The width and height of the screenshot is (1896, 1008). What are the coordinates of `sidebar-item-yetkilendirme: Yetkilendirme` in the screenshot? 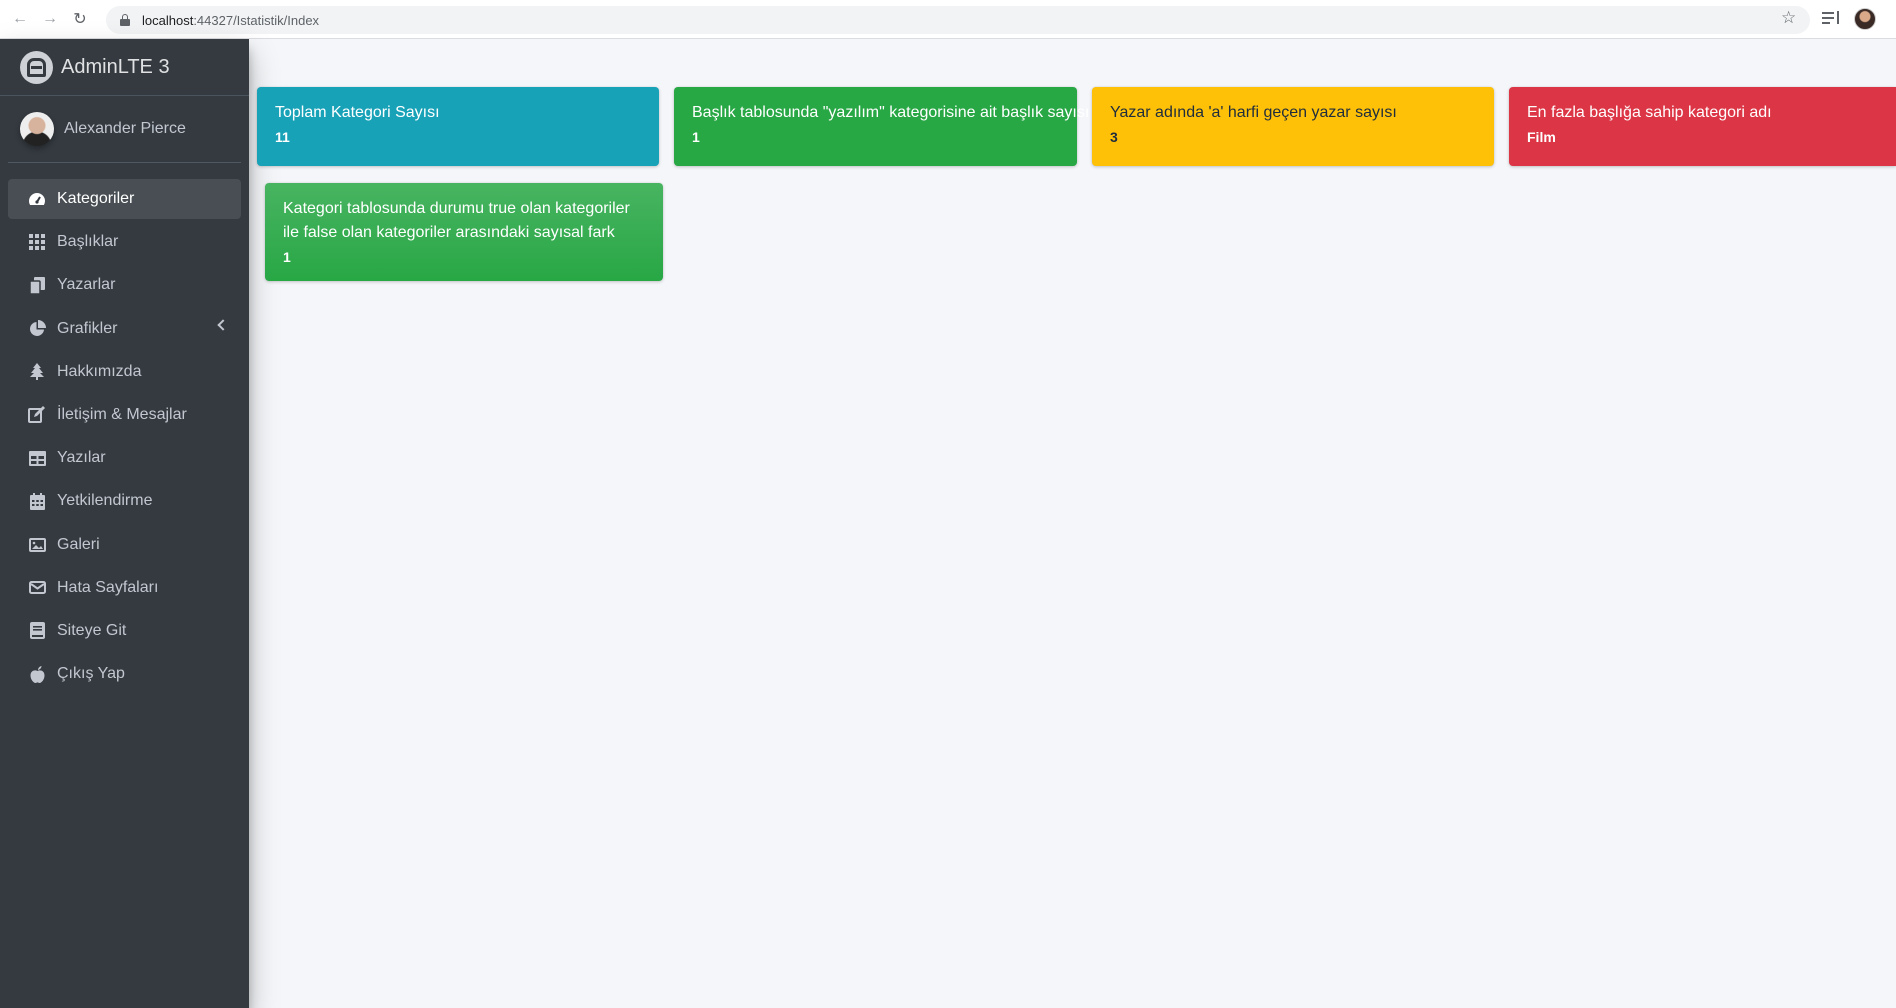 It's located at (124, 501).